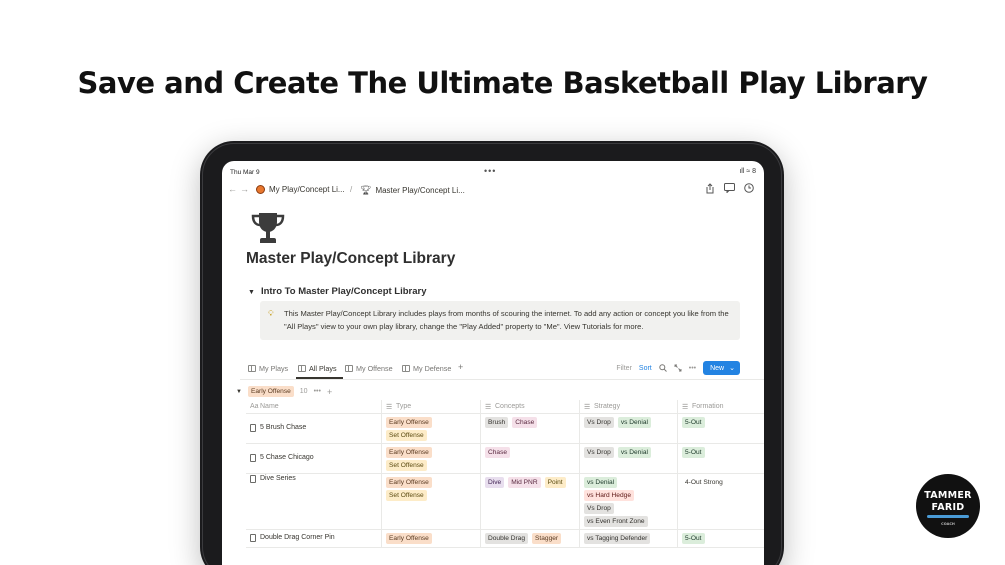  What do you see at coordinates (717, 368) in the screenshot?
I see `new-button-label: New` at bounding box center [717, 368].